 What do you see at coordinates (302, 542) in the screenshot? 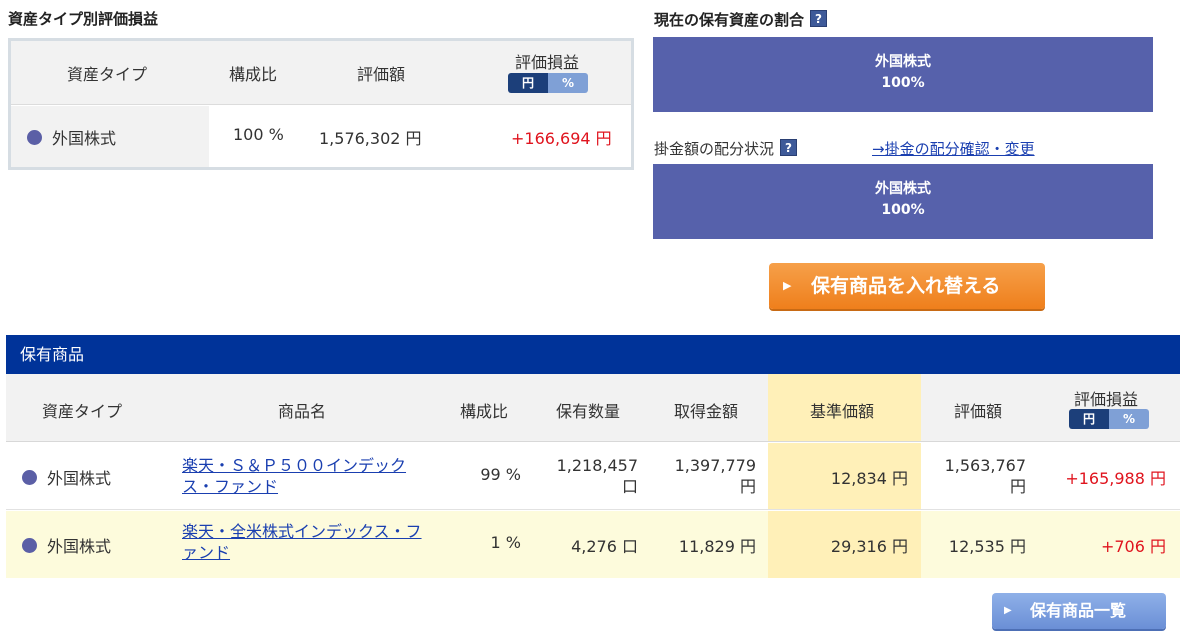
I see `fund-name-link: 楽天・全米株式インデックス・フ ァンド` at bounding box center [302, 542].